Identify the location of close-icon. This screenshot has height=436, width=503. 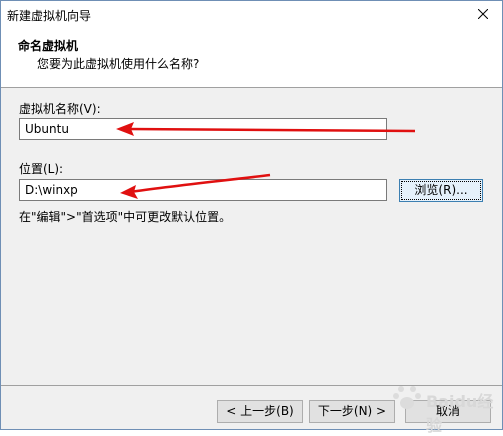
(483, 14).